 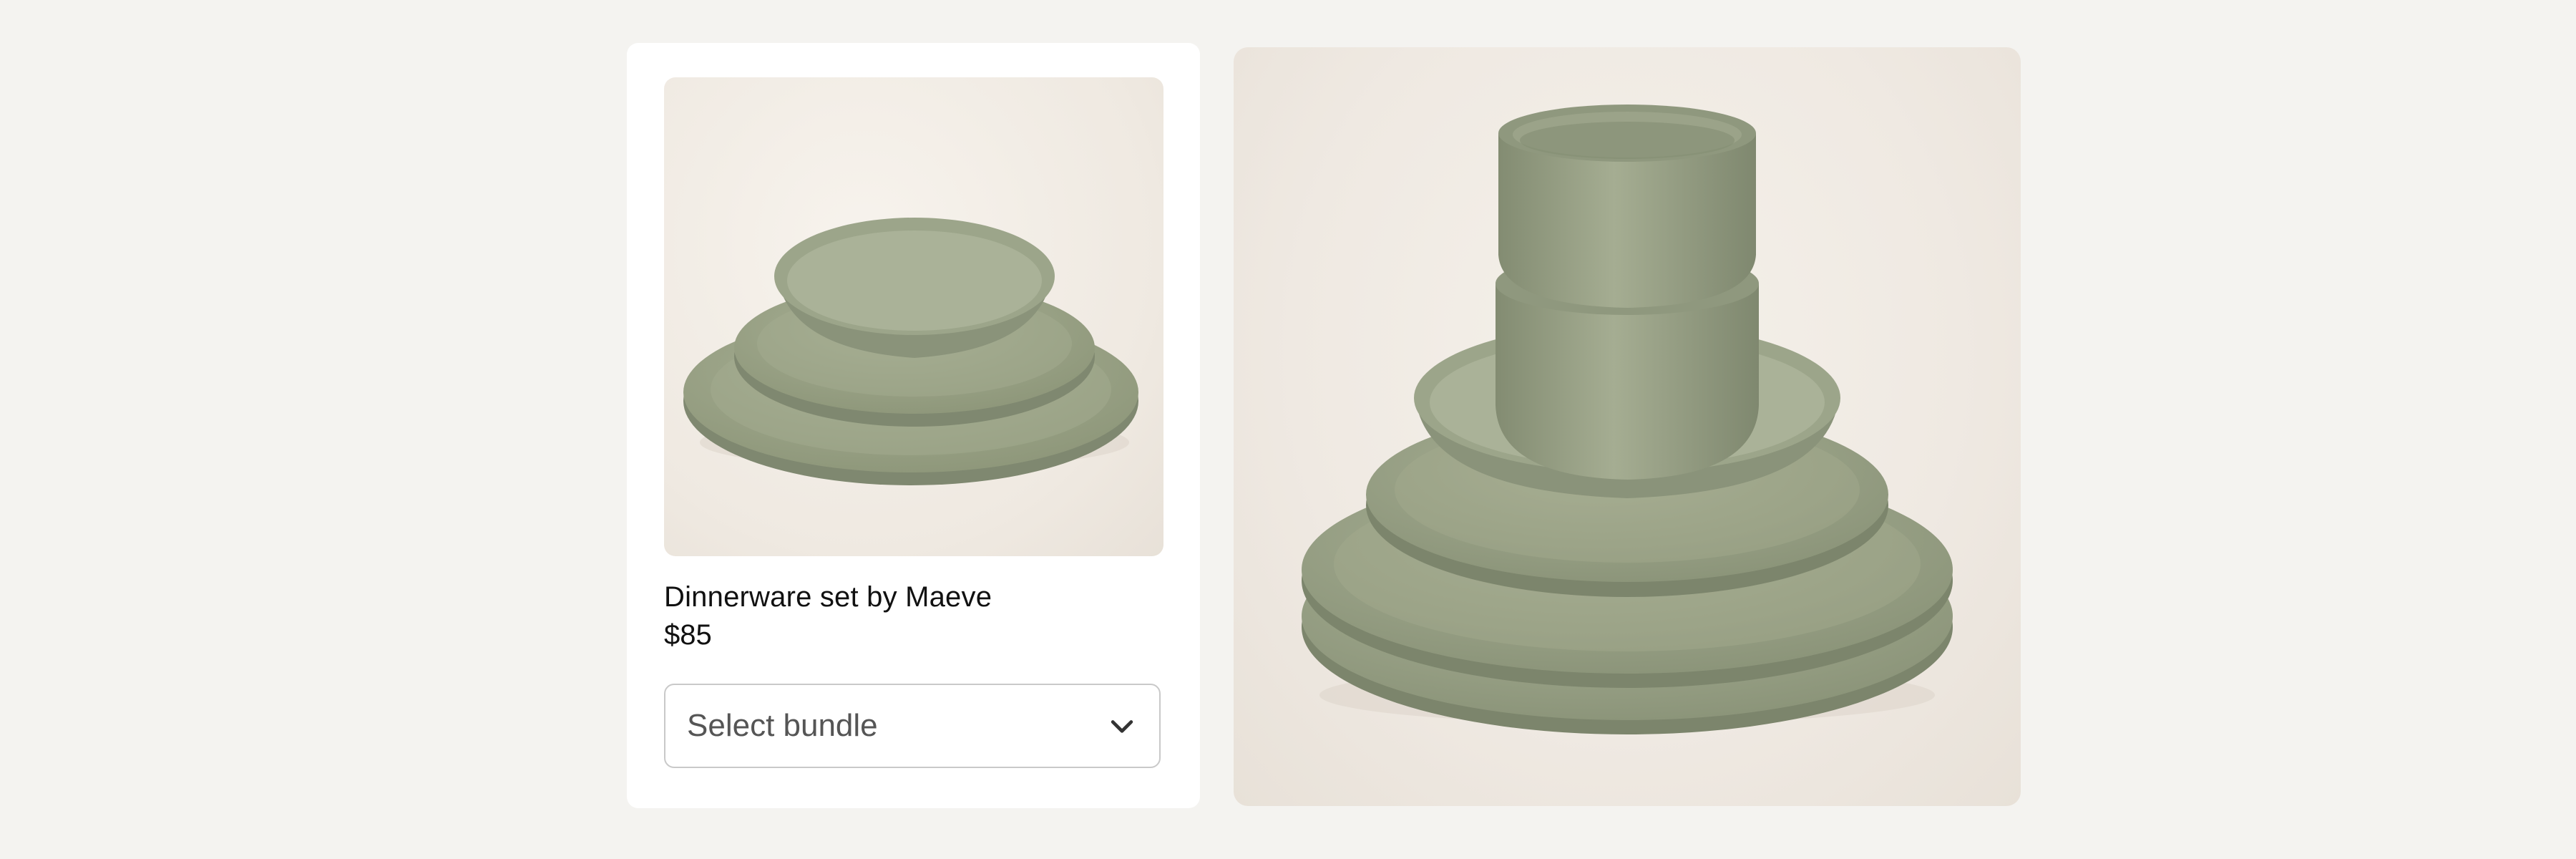 What do you see at coordinates (688, 635) in the screenshot?
I see `product-price: $85` at bounding box center [688, 635].